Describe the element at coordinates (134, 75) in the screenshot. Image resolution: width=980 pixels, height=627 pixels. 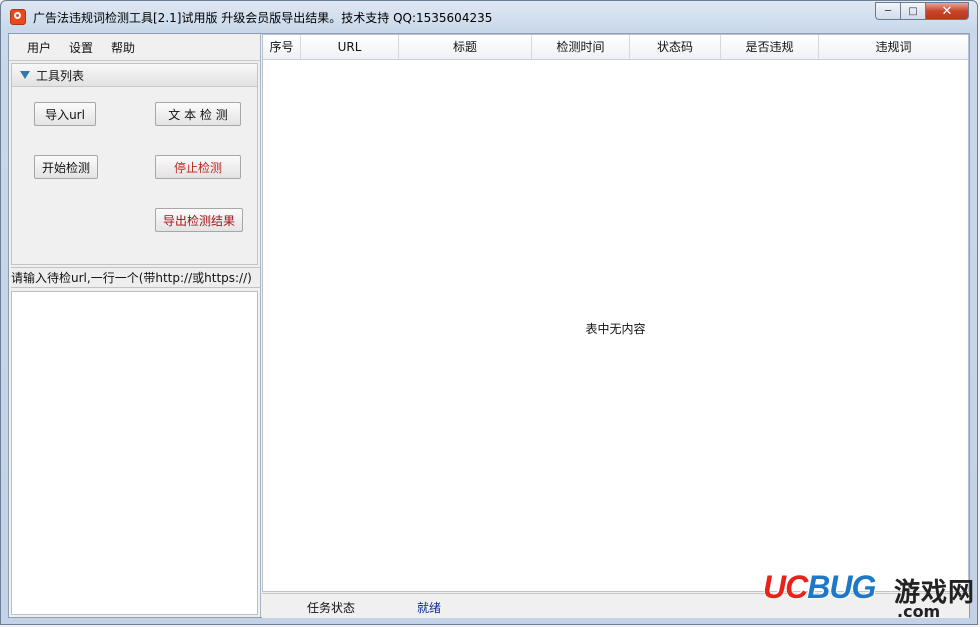
I see `tool-list-header: 工具列表` at that location.